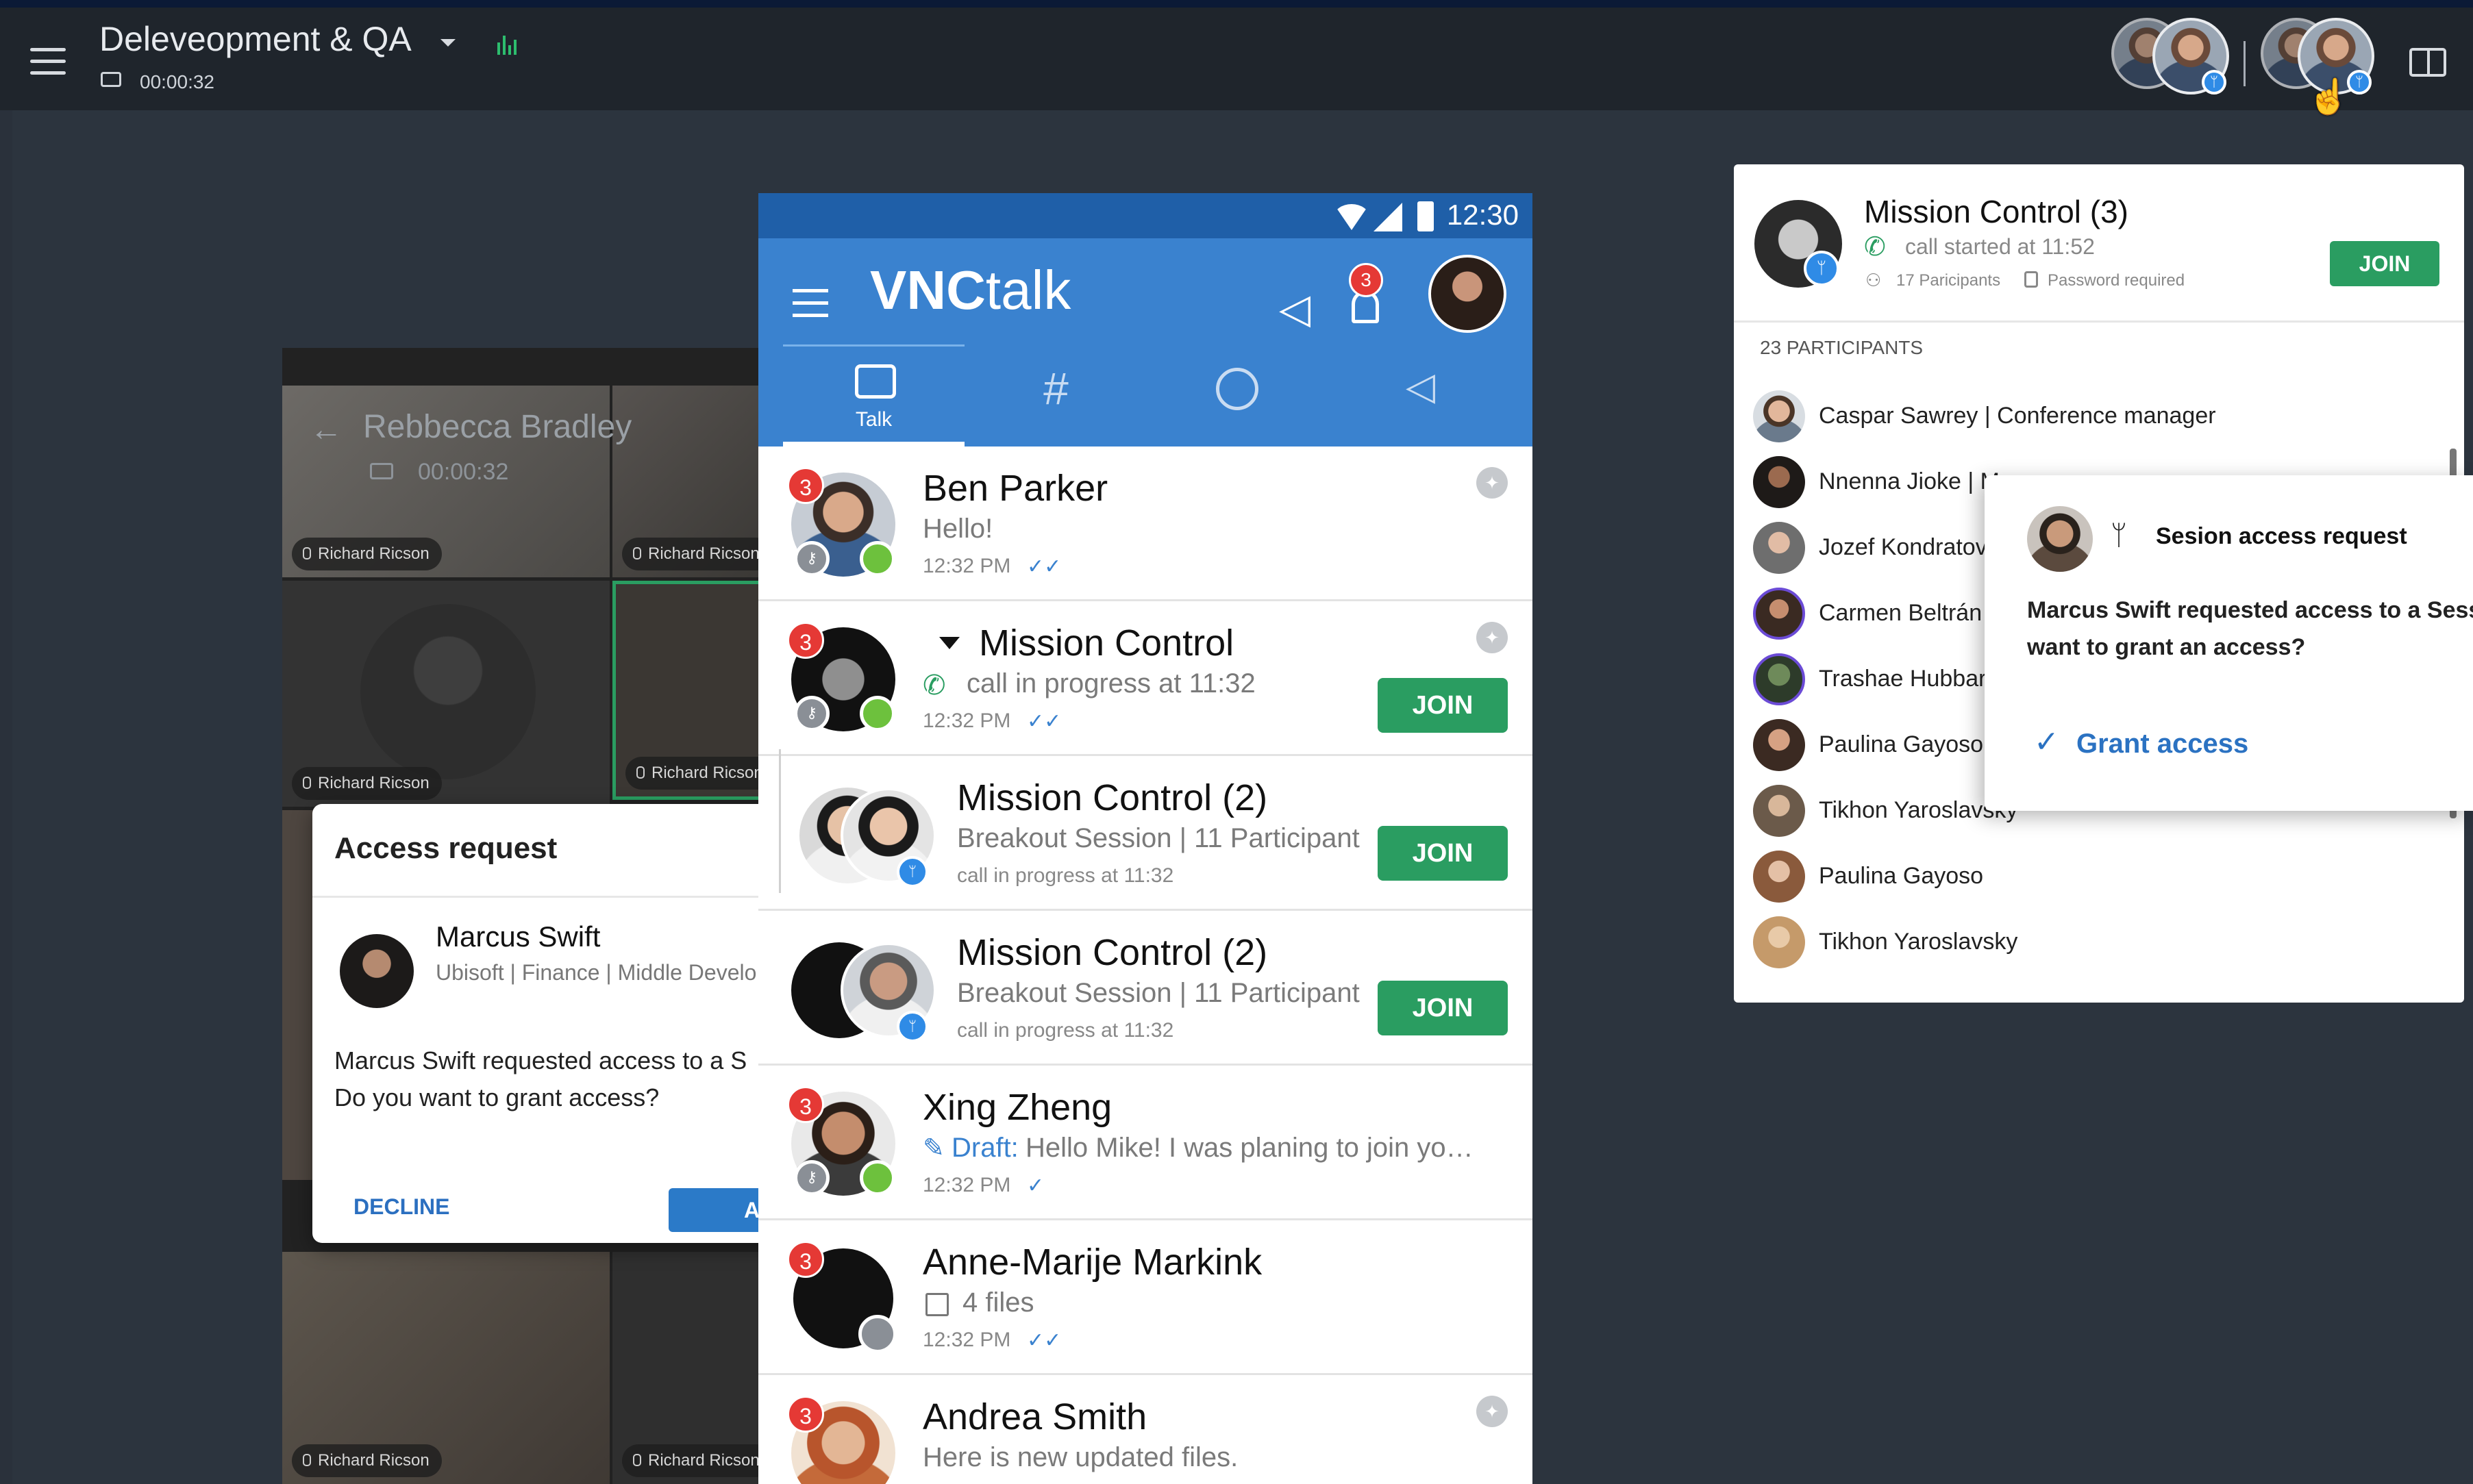 Image resolution: width=2473 pixels, height=1484 pixels. I want to click on notification-badge: 3, so click(1366, 280).